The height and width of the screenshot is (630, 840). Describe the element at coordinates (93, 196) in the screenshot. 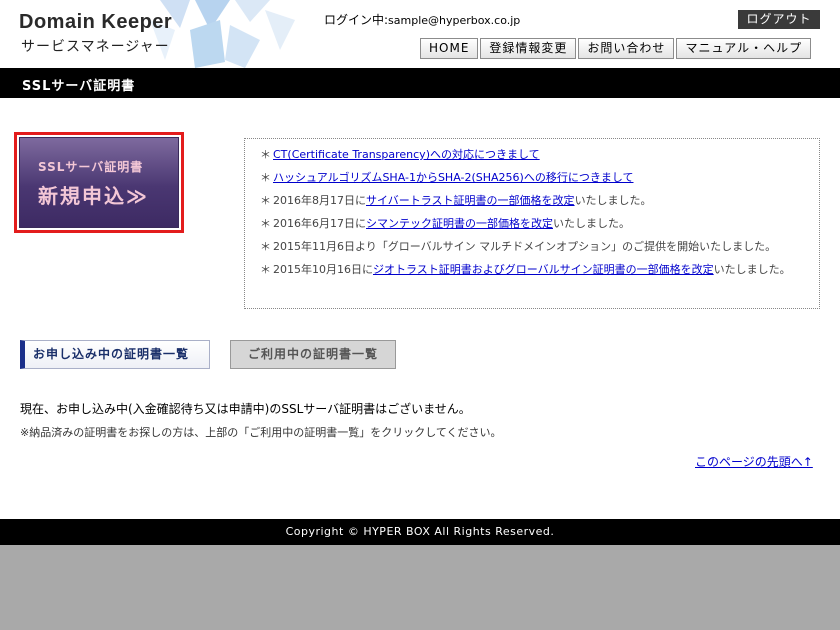

I see `new-application-line2: 新規申込≫` at that location.